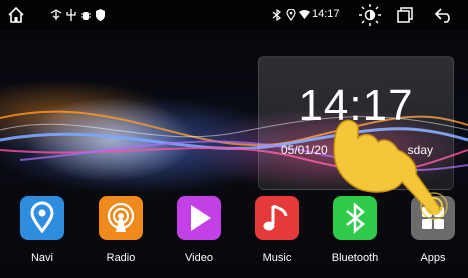  What do you see at coordinates (71, 15) in the screenshot?
I see `usb-connected-icon` at bounding box center [71, 15].